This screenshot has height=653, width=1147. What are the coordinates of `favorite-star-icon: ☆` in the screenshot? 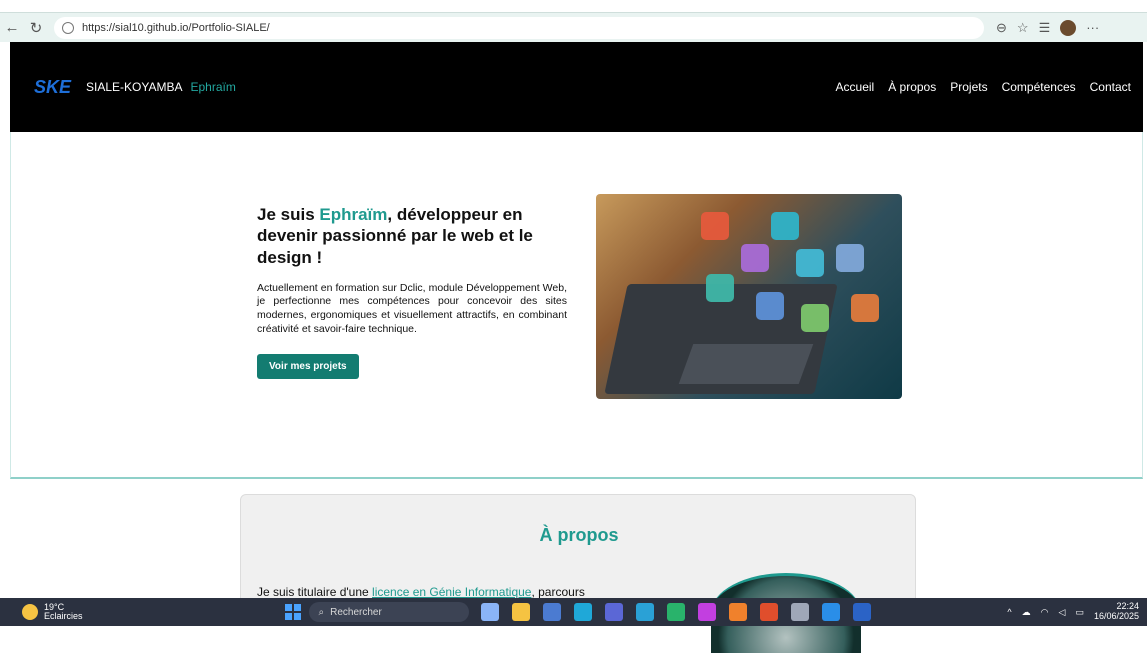 It's located at (1023, 28).